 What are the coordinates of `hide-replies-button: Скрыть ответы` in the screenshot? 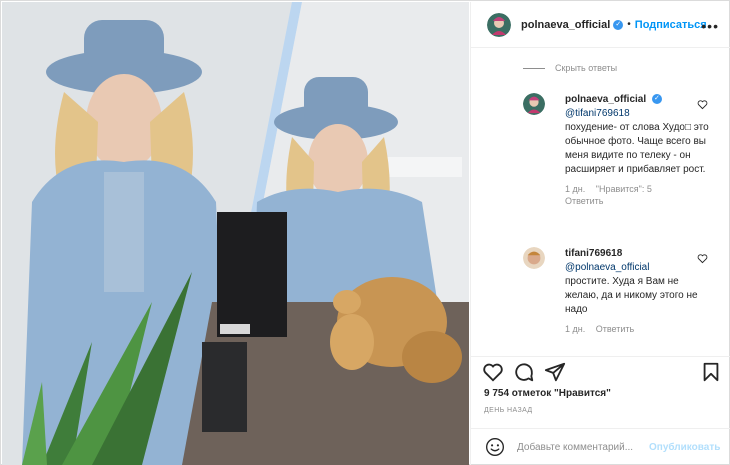 It's located at (570, 68).